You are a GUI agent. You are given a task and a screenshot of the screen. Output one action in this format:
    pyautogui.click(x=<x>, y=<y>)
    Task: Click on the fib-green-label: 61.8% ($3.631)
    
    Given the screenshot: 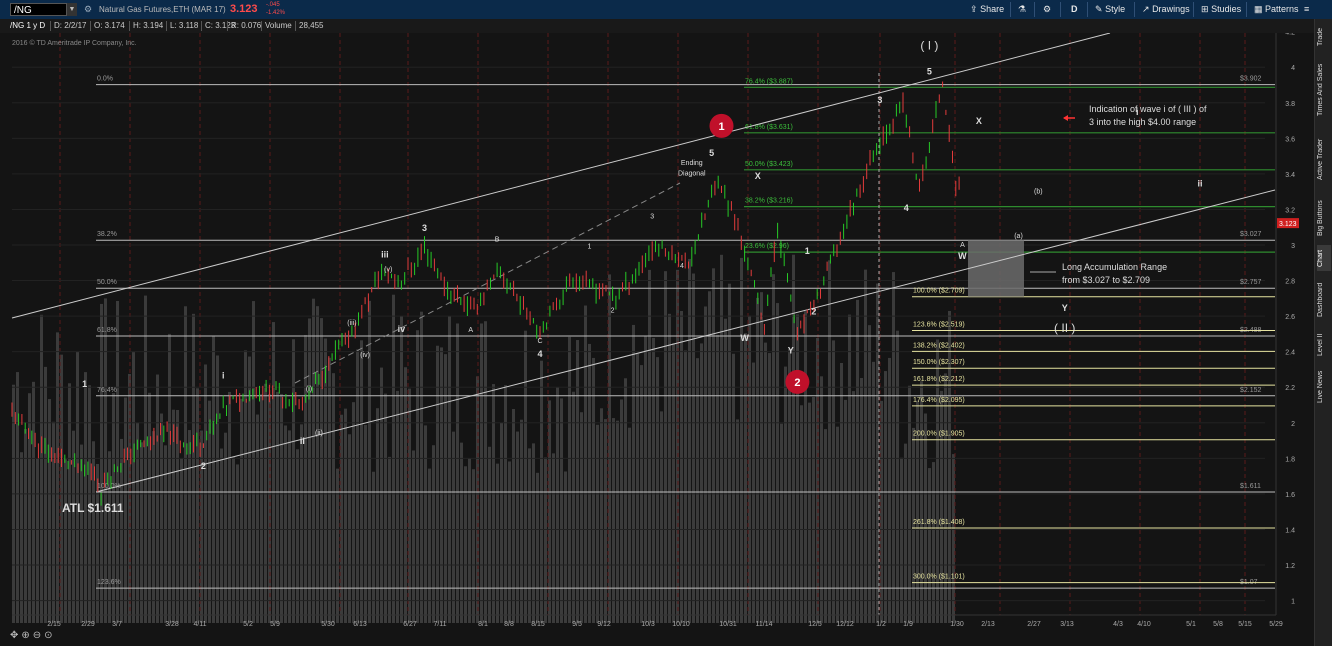 What is the action you would take?
    pyautogui.click(x=769, y=127)
    